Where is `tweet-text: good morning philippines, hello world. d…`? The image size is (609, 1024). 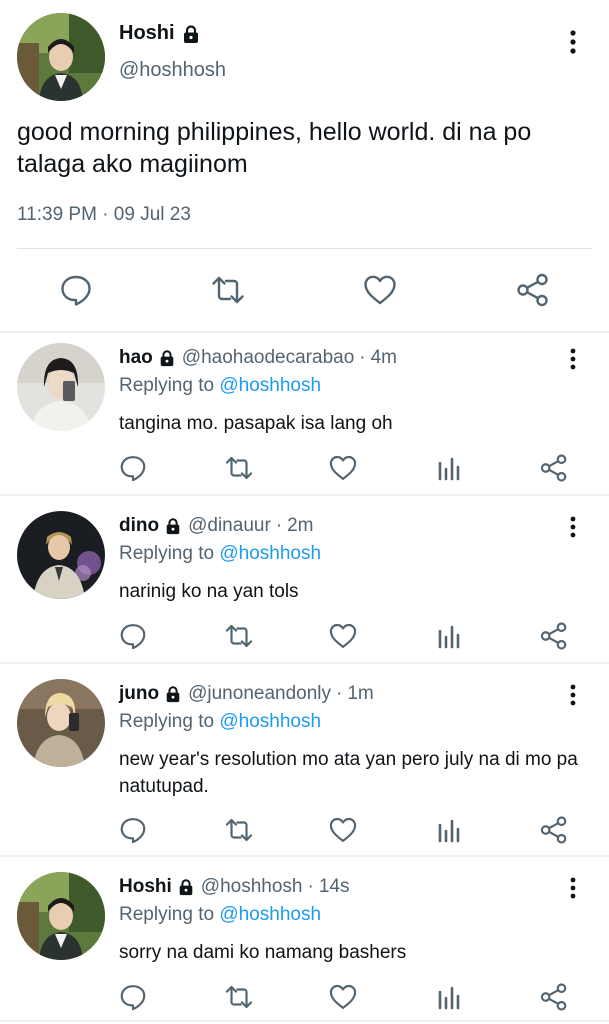
tweet-text: good morning philippines, hello world. d… is located at coordinates (274, 148).